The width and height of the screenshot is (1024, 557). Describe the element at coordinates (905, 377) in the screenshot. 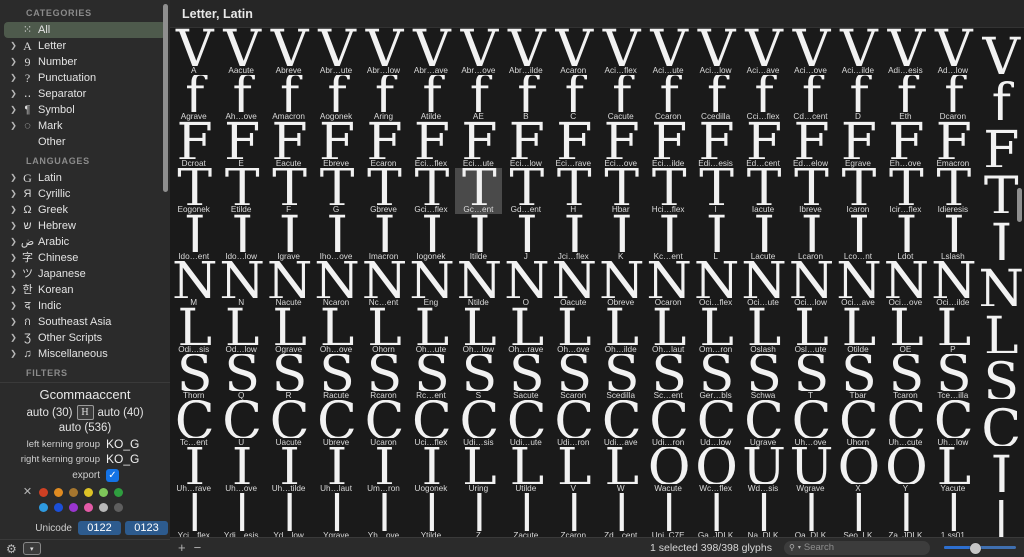

I see `glyph-cell: S Tcaron` at that location.